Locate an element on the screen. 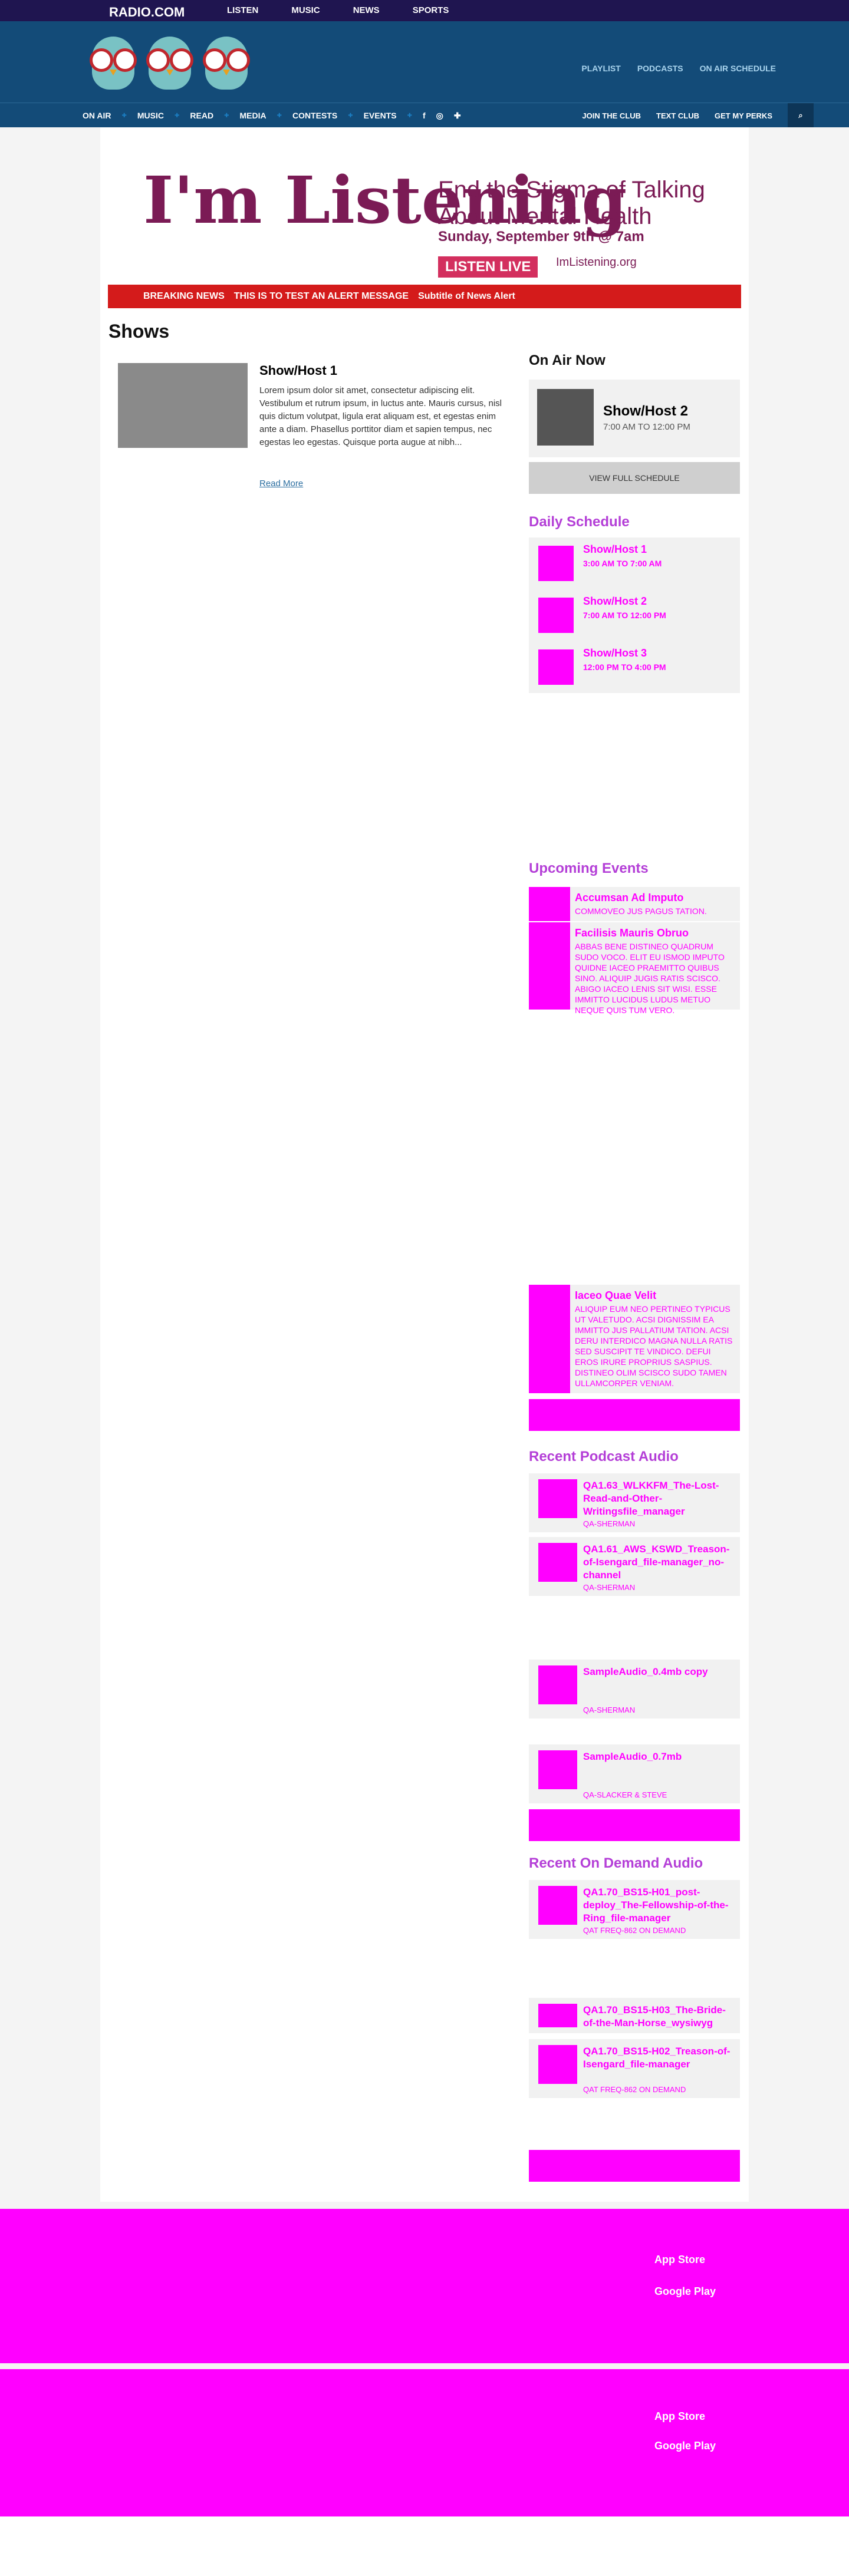  schedule-item: Show/Host 3 12:00 PM TO 4:00 PM is located at coordinates (634, 667).